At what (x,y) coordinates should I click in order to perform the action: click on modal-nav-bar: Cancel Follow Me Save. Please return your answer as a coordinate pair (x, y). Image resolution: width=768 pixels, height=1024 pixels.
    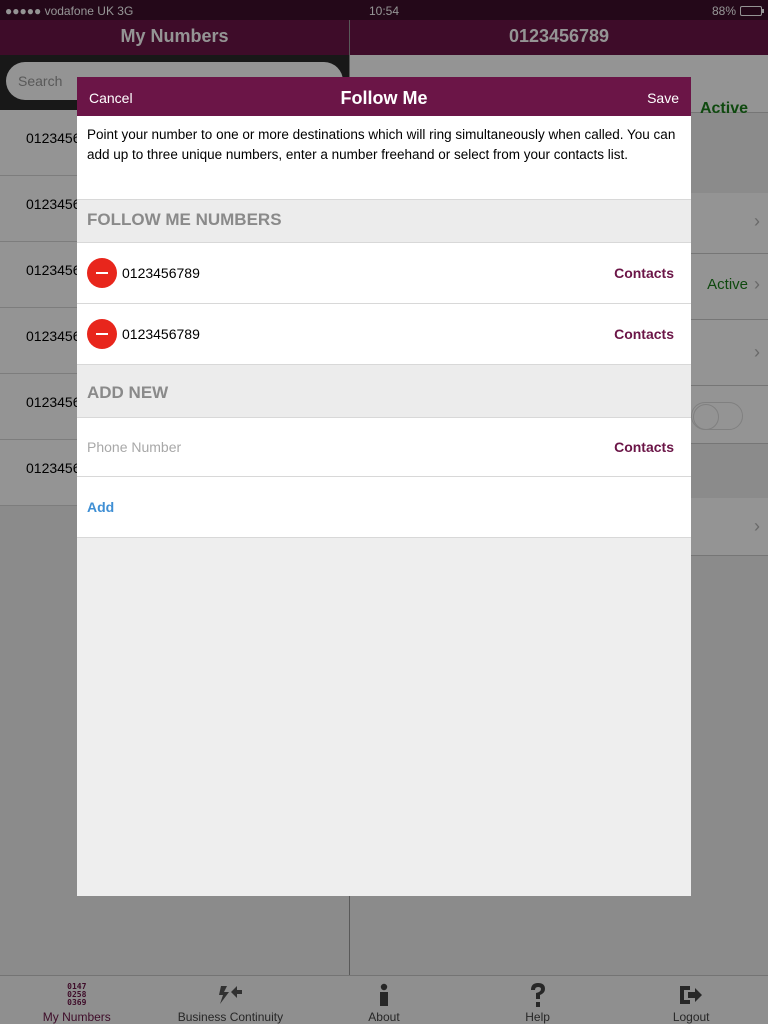
    Looking at the image, I should click on (384, 96).